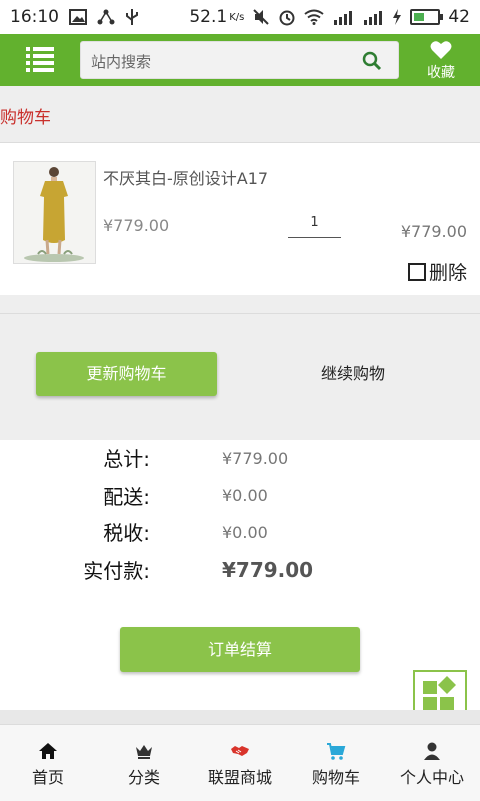 This screenshot has height=801, width=480. What do you see at coordinates (239, 777) in the screenshot?
I see `nav-alliance-mall-label: 联盟商城` at bounding box center [239, 777].